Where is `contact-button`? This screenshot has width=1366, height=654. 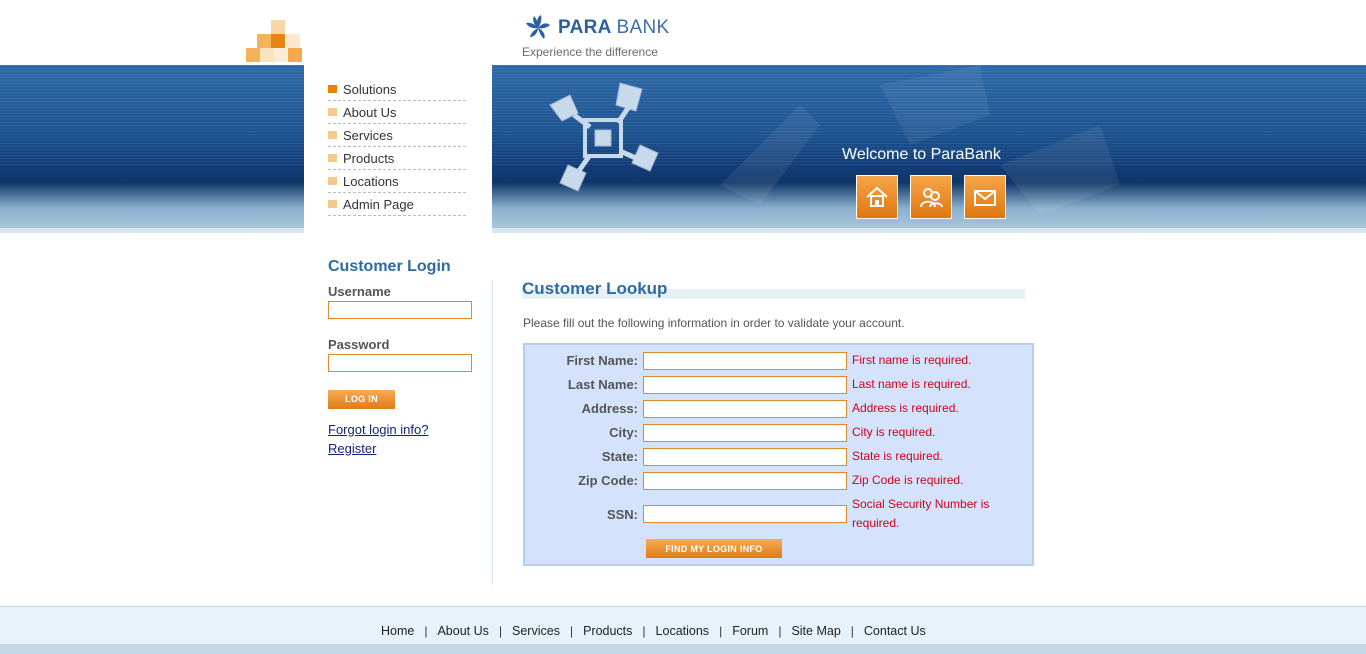 contact-button is located at coordinates (985, 197).